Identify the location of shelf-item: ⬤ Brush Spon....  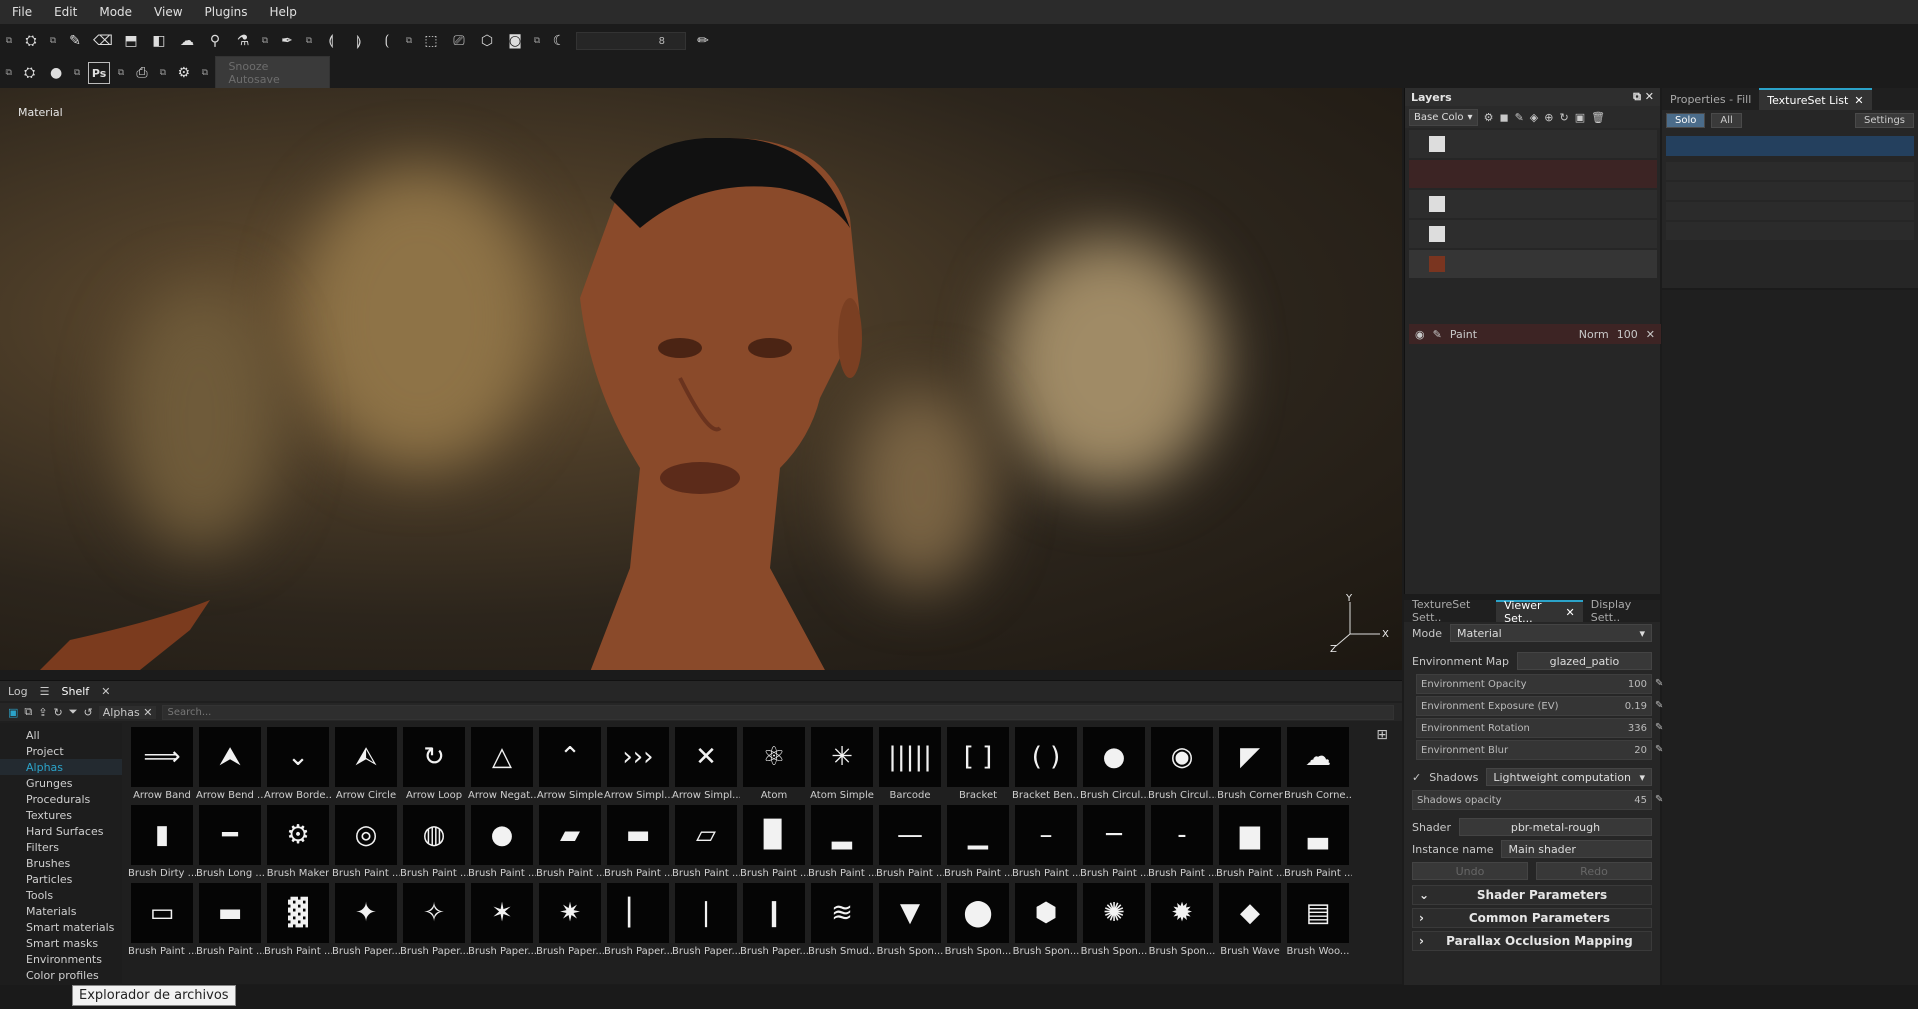
(978, 922).